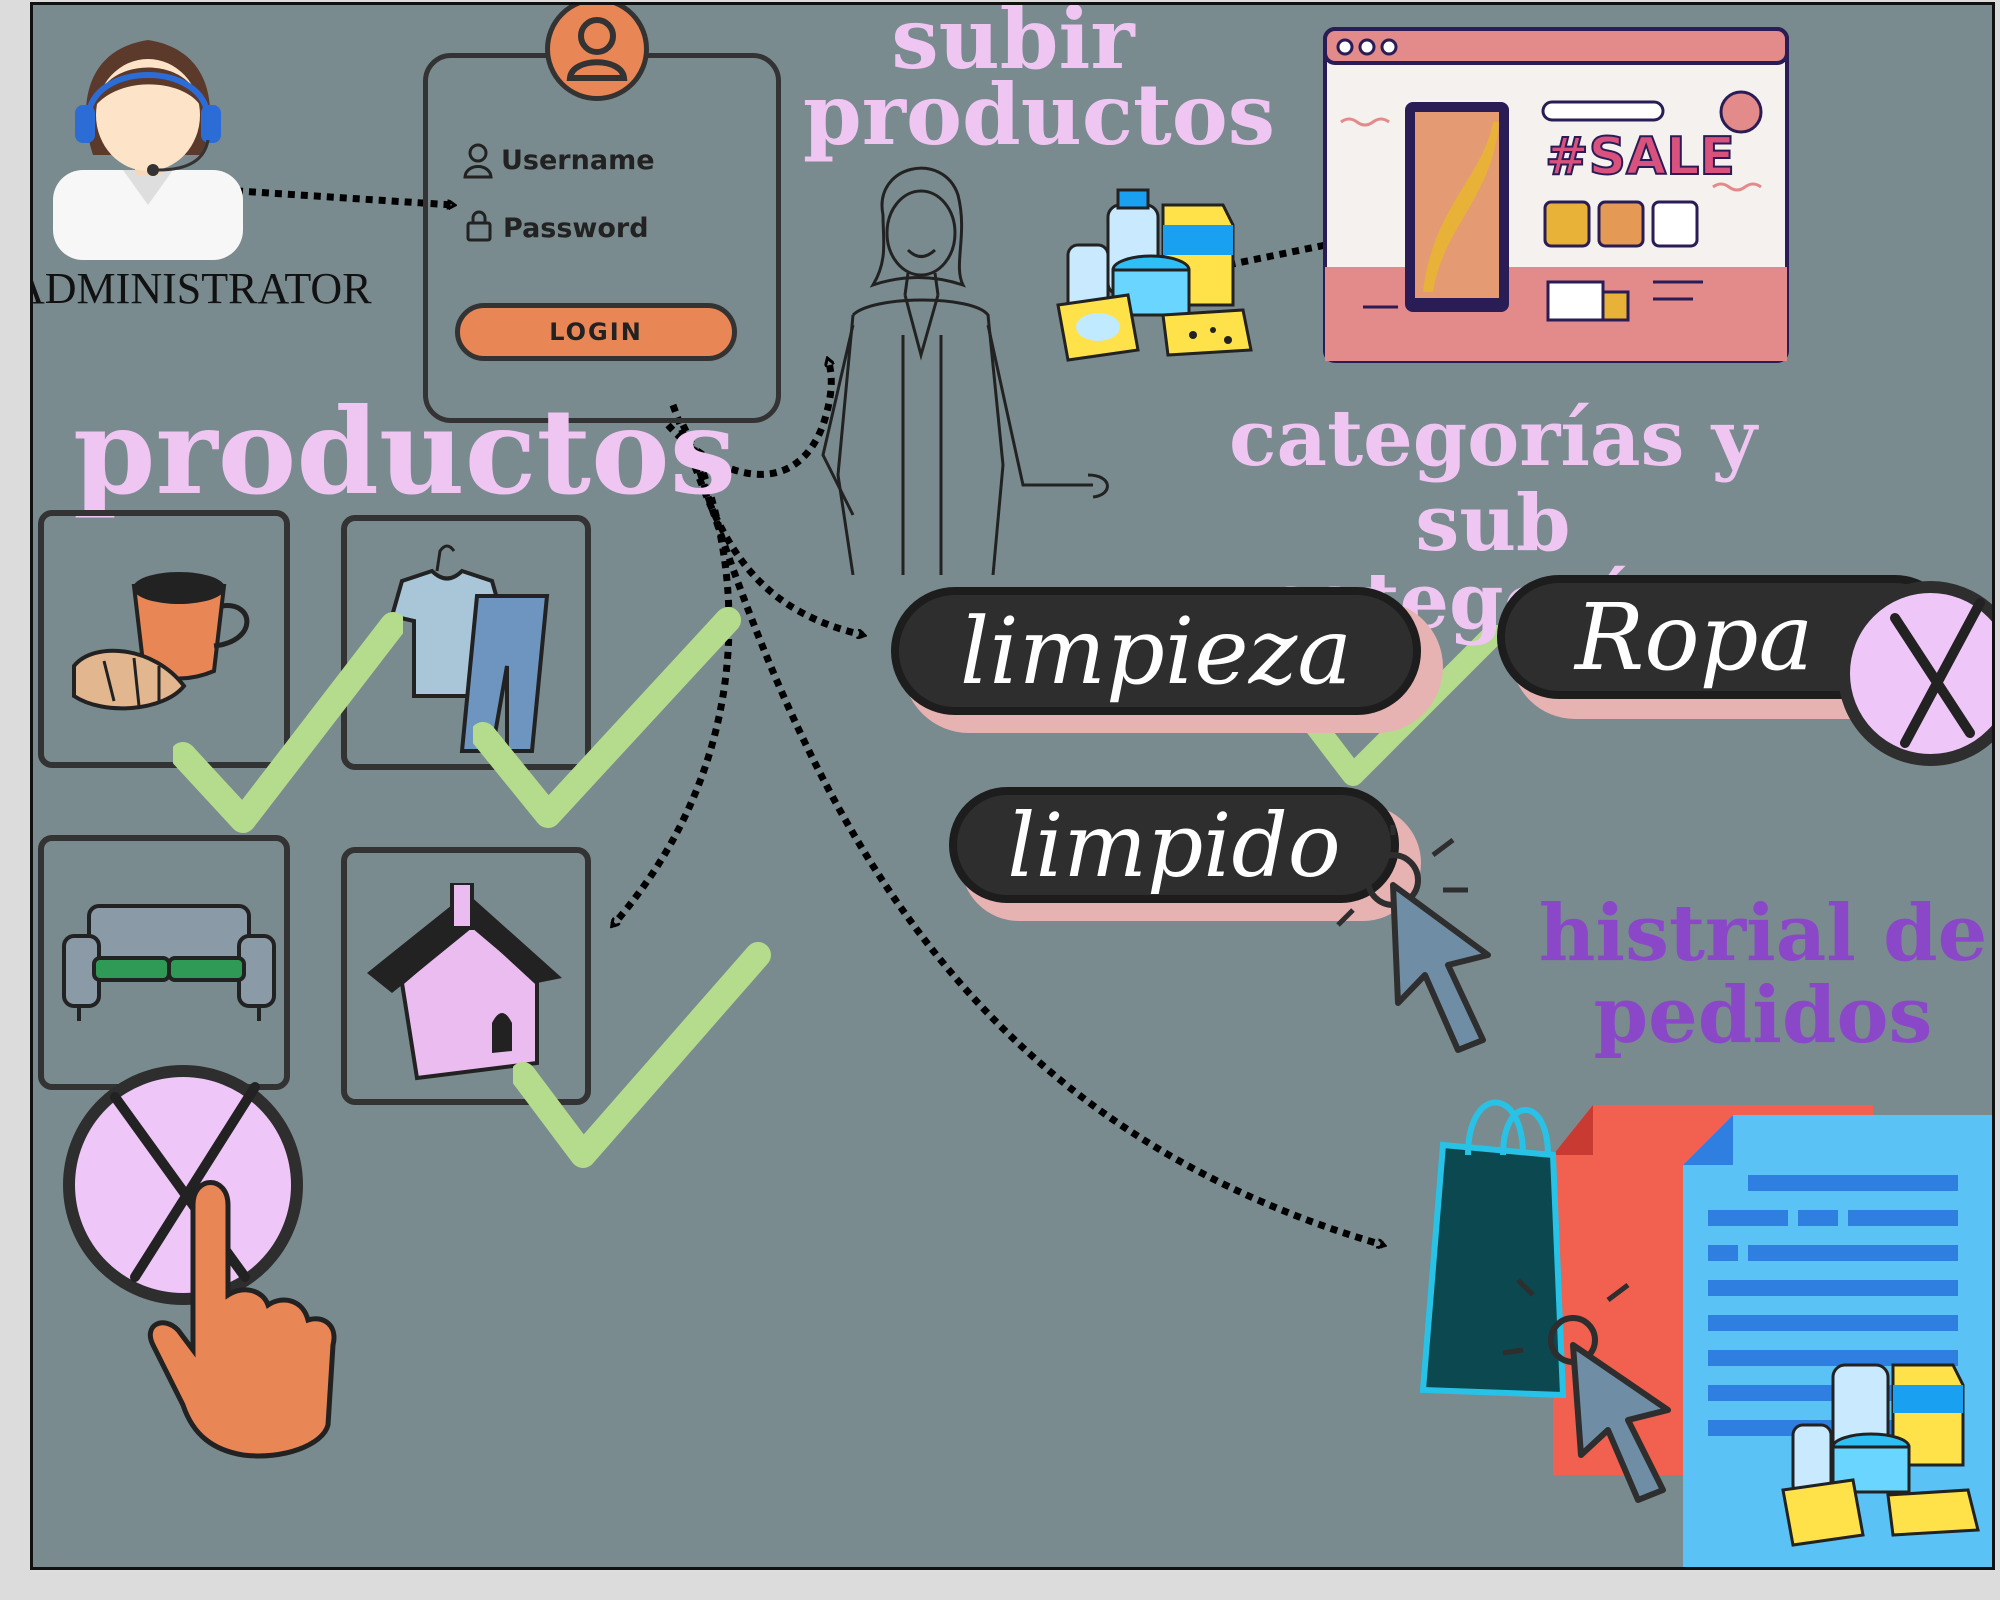  What do you see at coordinates (1704, 1332) in the screenshot?
I see `order-history-illustration` at bounding box center [1704, 1332].